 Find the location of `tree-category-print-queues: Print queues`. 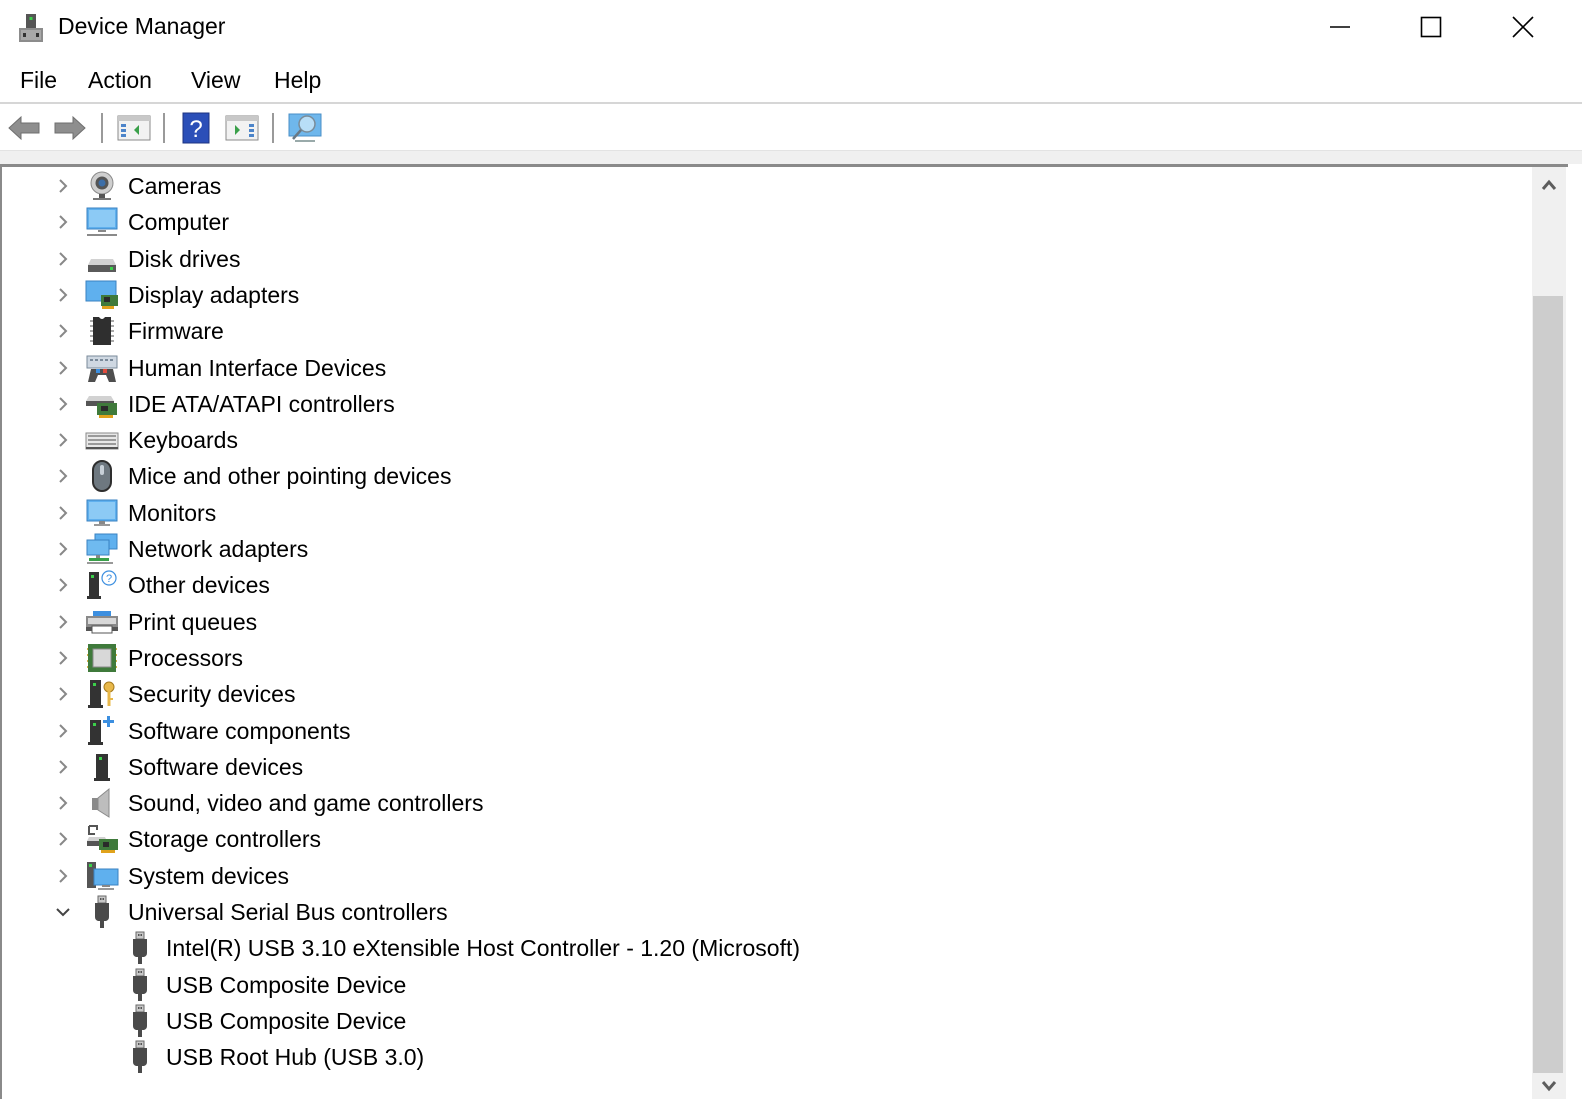

tree-category-print-queues: Print queues is located at coordinates (767, 622).